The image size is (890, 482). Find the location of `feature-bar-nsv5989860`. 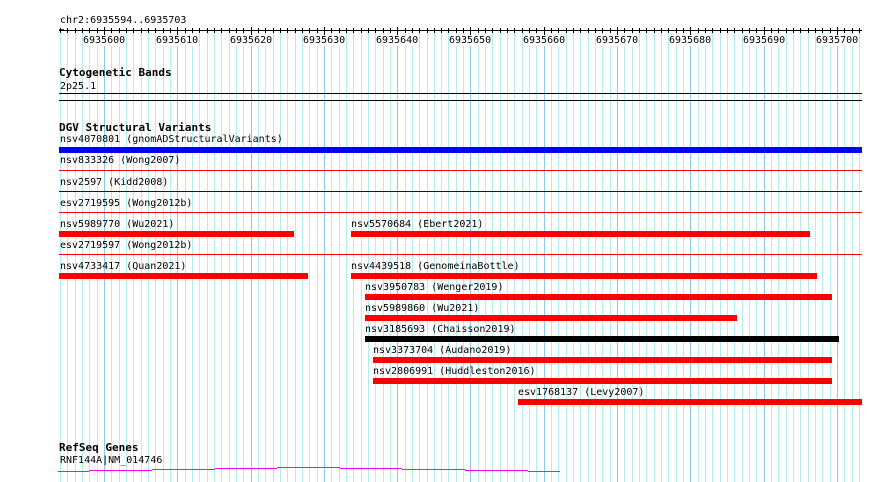

feature-bar-nsv5989860 is located at coordinates (551, 318).